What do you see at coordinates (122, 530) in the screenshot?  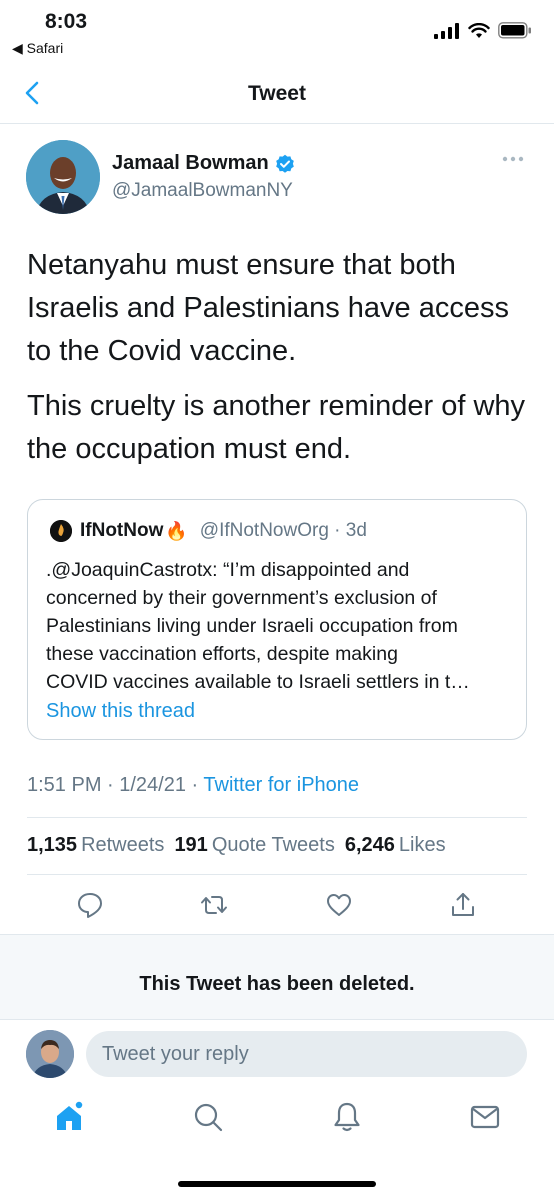 I see `quoted-author-name: IfNotNow` at bounding box center [122, 530].